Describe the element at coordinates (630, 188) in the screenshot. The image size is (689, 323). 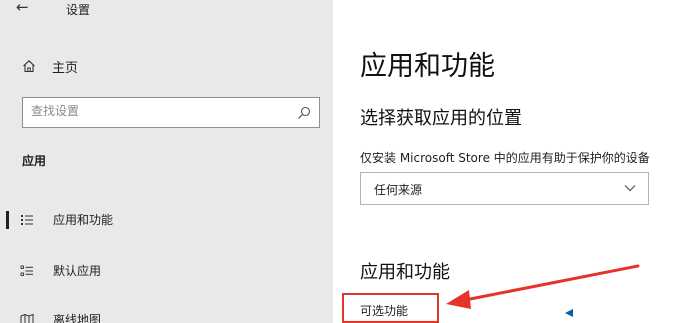
I see `chevron-down-icon` at that location.